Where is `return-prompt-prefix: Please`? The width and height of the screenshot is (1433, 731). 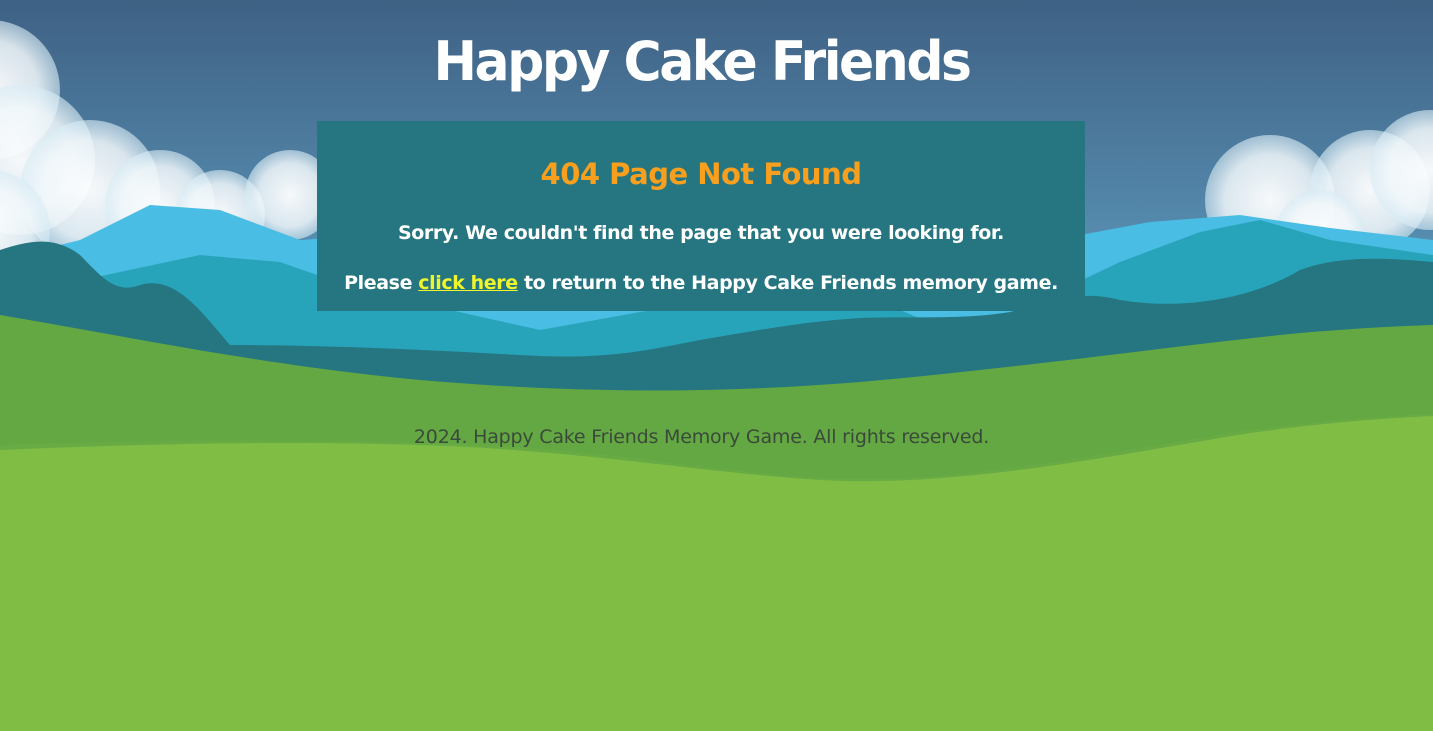
return-prompt-prefix: Please is located at coordinates (381, 283).